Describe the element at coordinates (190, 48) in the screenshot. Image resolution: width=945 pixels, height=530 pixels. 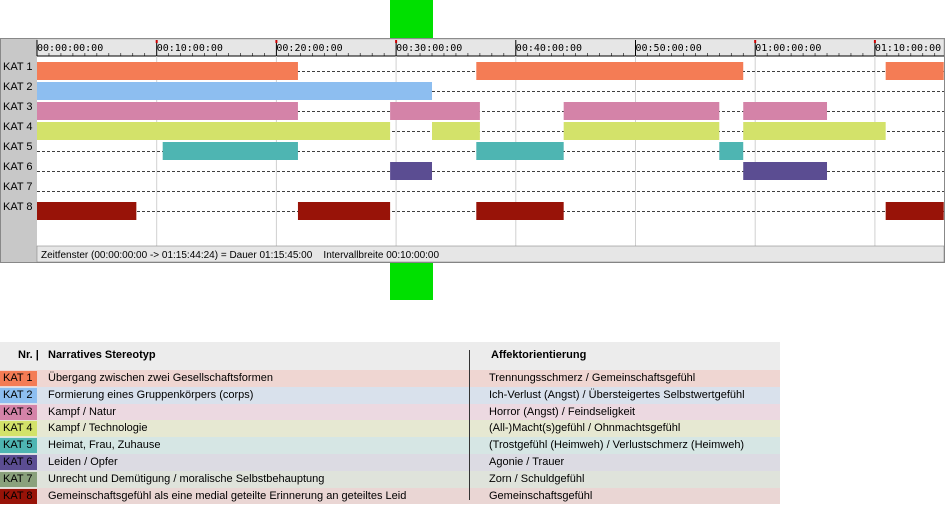
I see `tick-label: 00:10:00:00` at that location.